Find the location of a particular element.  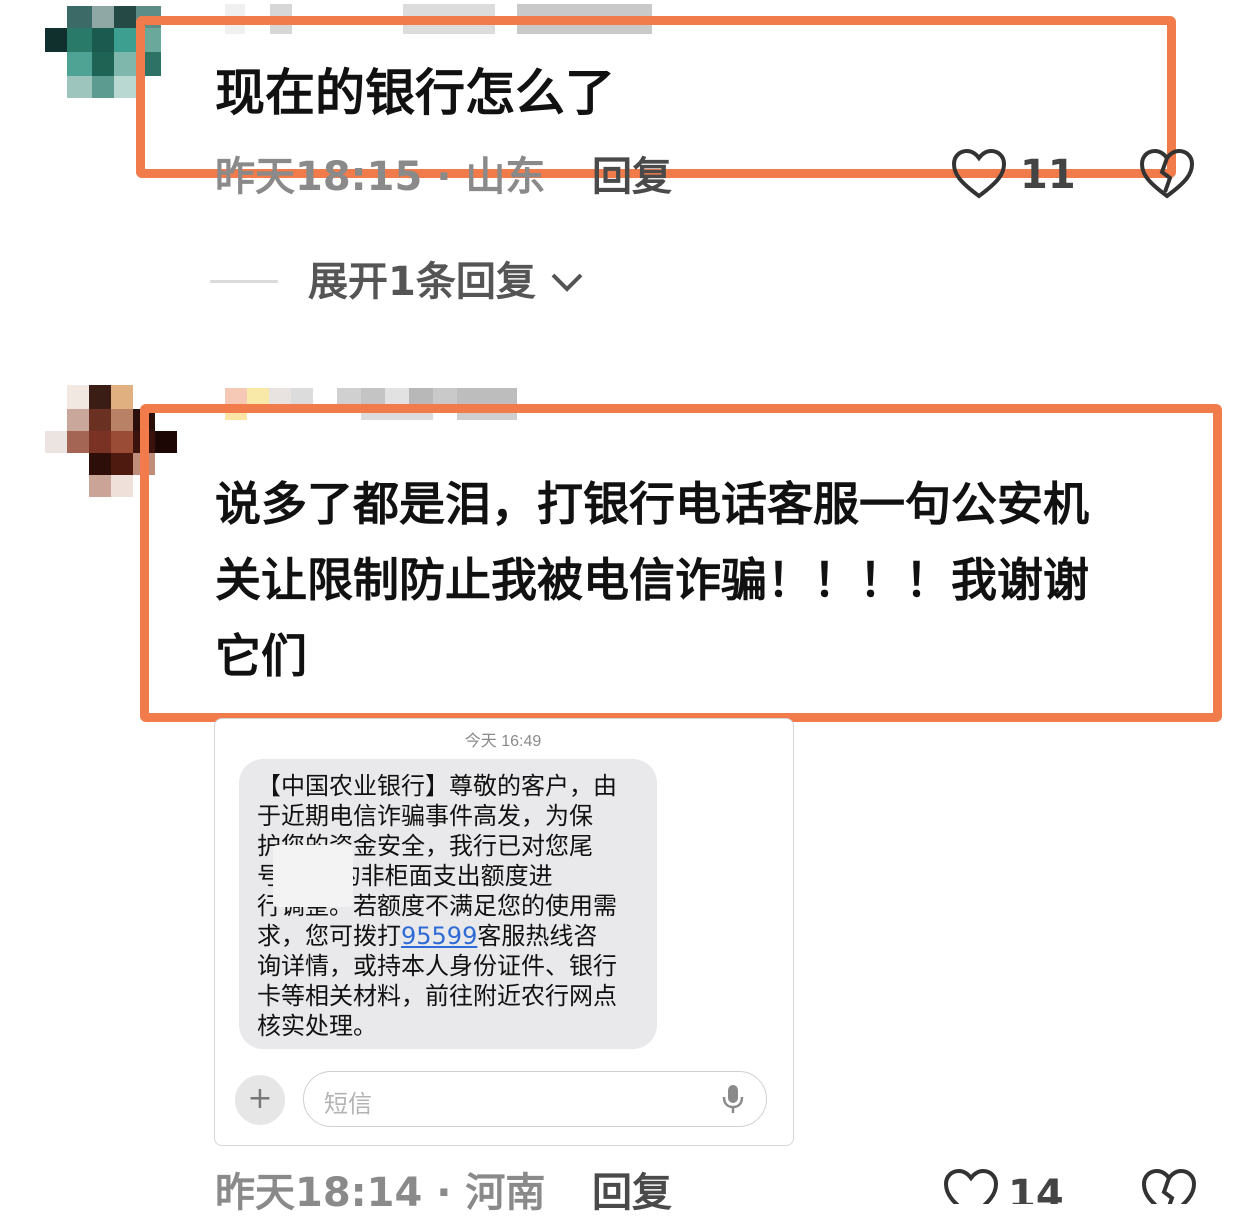

like-button: 11 is located at coordinates (1013, 176).